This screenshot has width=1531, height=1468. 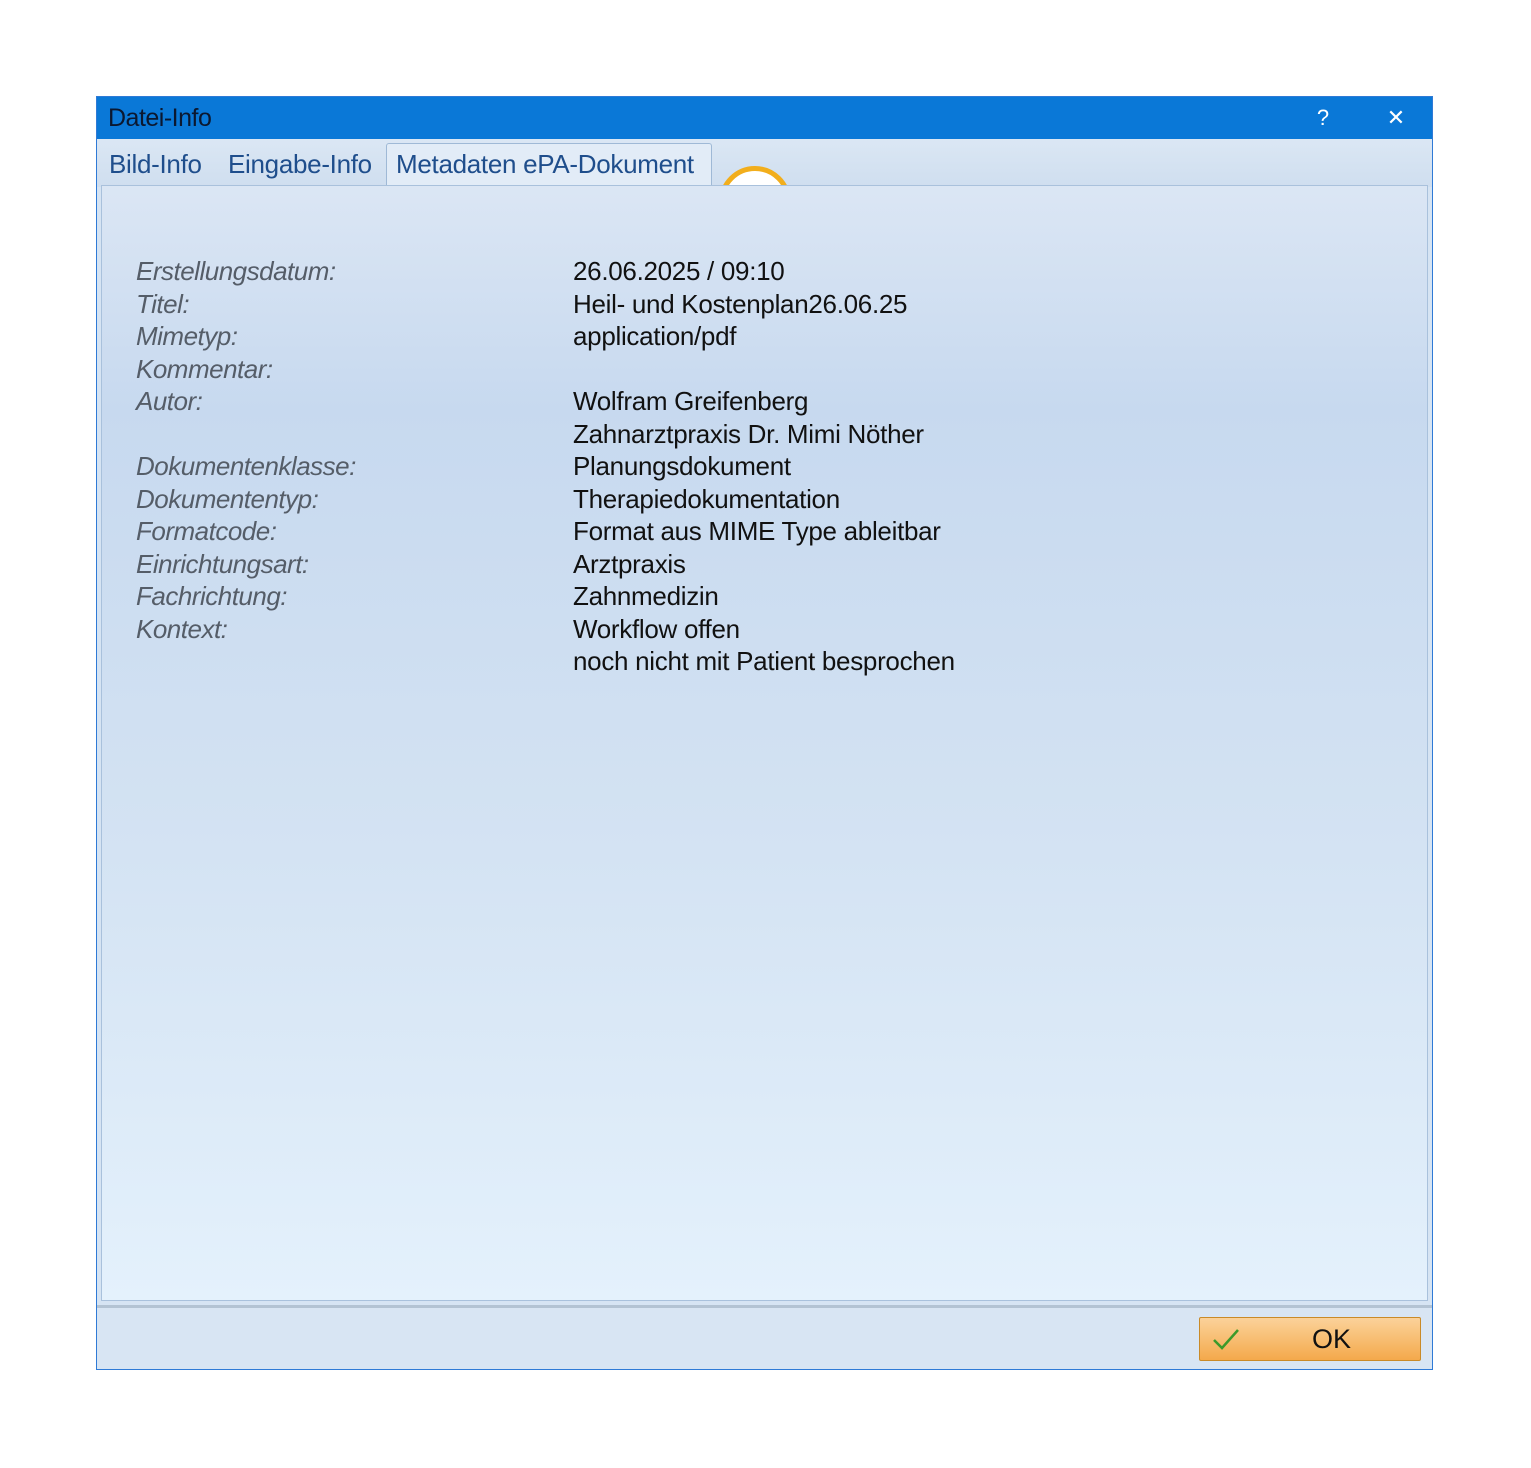 What do you see at coordinates (212, 596) in the screenshot?
I see `metadata-label: Fachrichtung:` at bounding box center [212, 596].